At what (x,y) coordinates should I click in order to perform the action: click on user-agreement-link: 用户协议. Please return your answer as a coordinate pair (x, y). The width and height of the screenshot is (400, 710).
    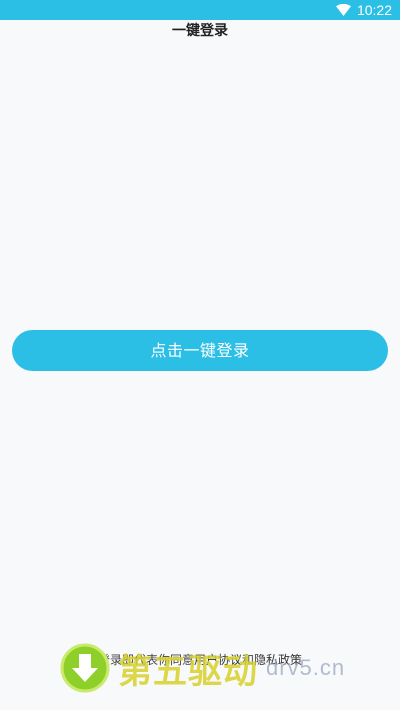
    Looking at the image, I should click on (218, 660).